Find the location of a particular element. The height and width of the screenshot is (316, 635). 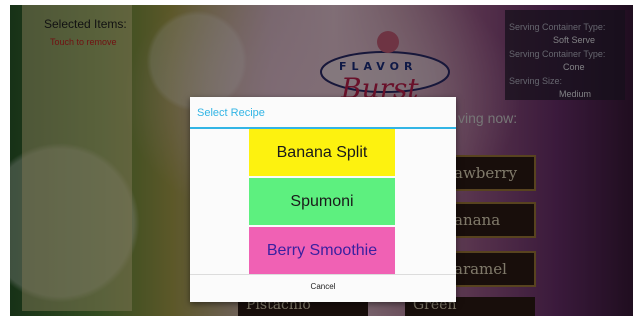

recipe-banana-split-button: Banana Split is located at coordinates (322, 152).